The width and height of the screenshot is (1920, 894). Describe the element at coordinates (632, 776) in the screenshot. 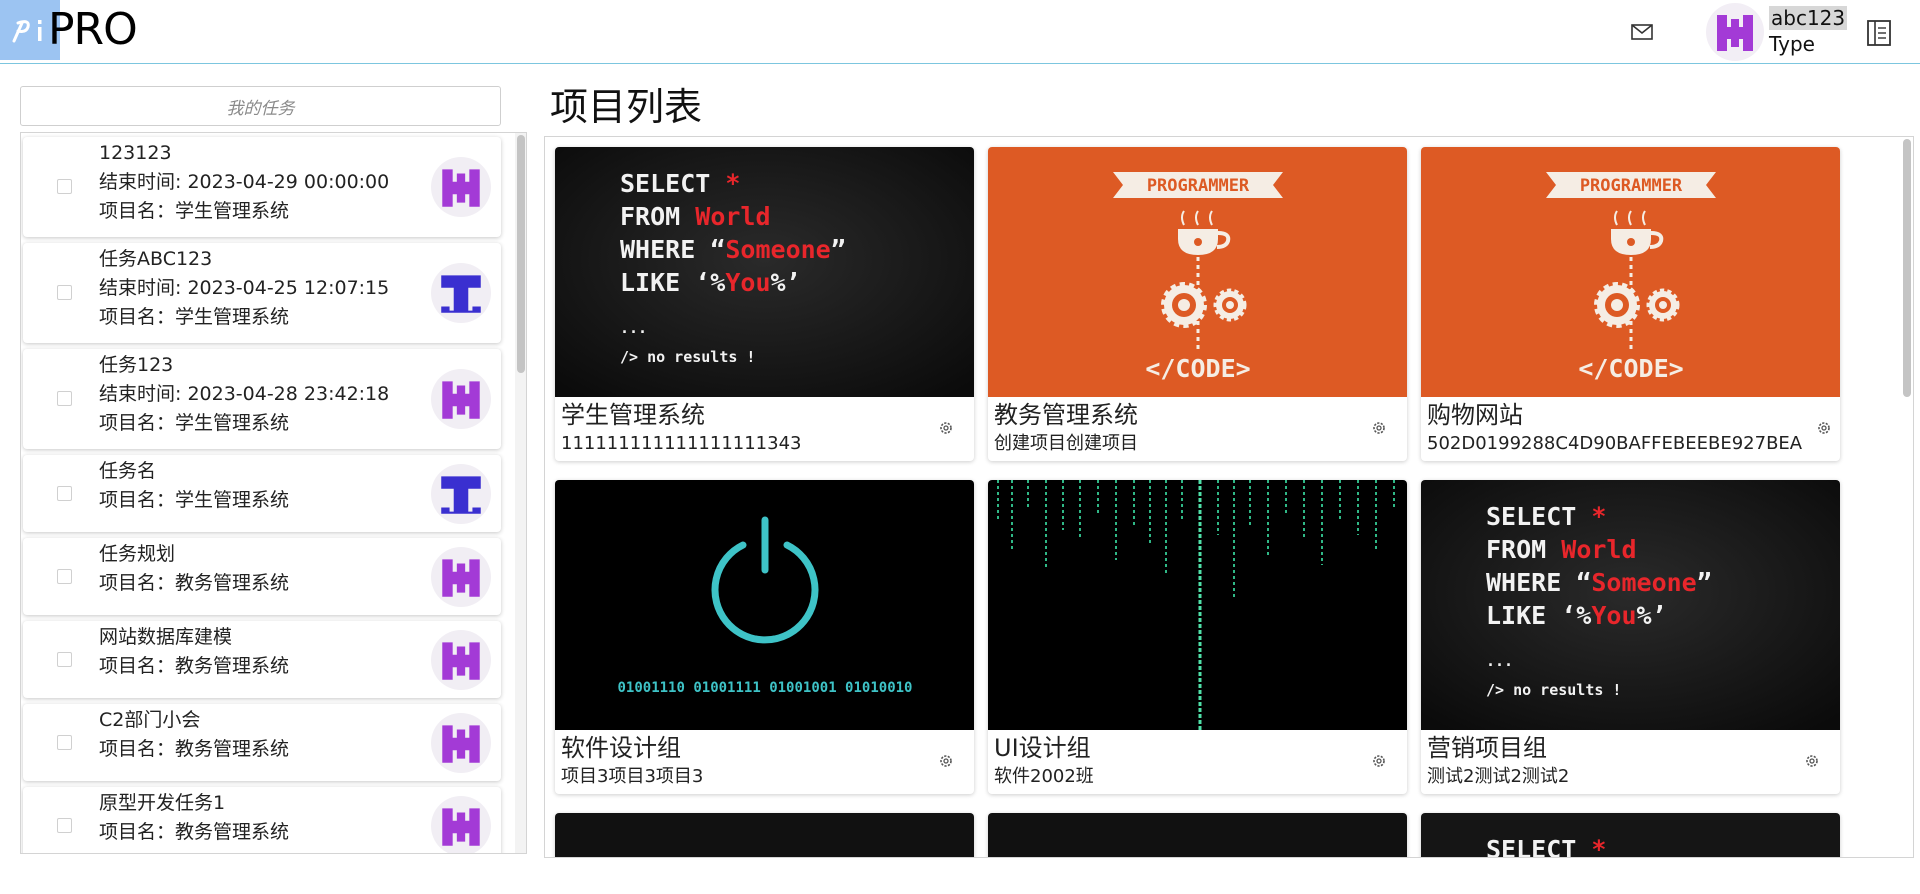

I see `project-description: 项目3项目3项目3` at that location.